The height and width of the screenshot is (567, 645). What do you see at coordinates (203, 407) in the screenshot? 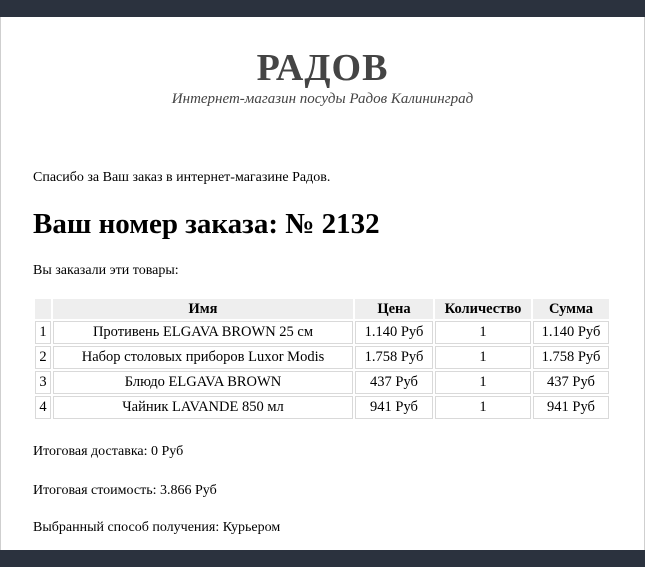
I see `row-name: Чайник LAVANDE 850 мл` at bounding box center [203, 407].